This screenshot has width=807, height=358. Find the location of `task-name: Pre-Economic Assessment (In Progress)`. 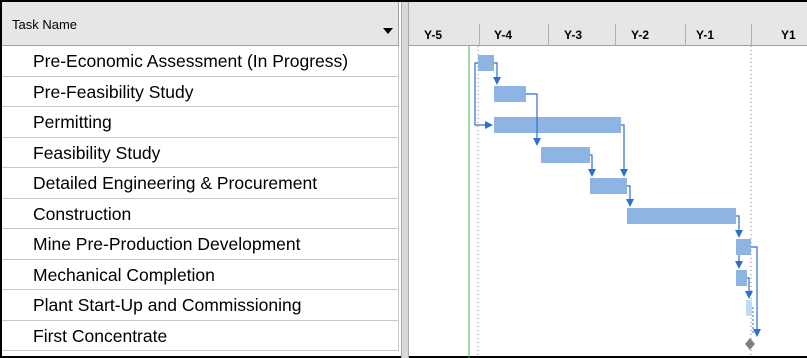

task-name: Pre-Economic Assessment (In Progress) is located at coordinates (191, 61).